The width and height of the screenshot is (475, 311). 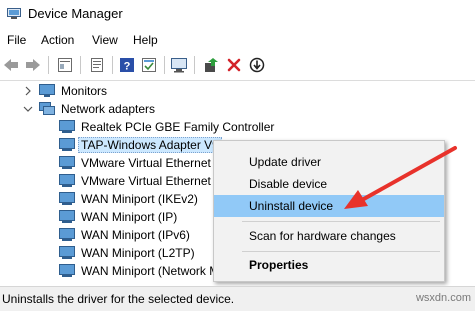 I want to click on chevron-right-icon, so click(x=28, y=91).